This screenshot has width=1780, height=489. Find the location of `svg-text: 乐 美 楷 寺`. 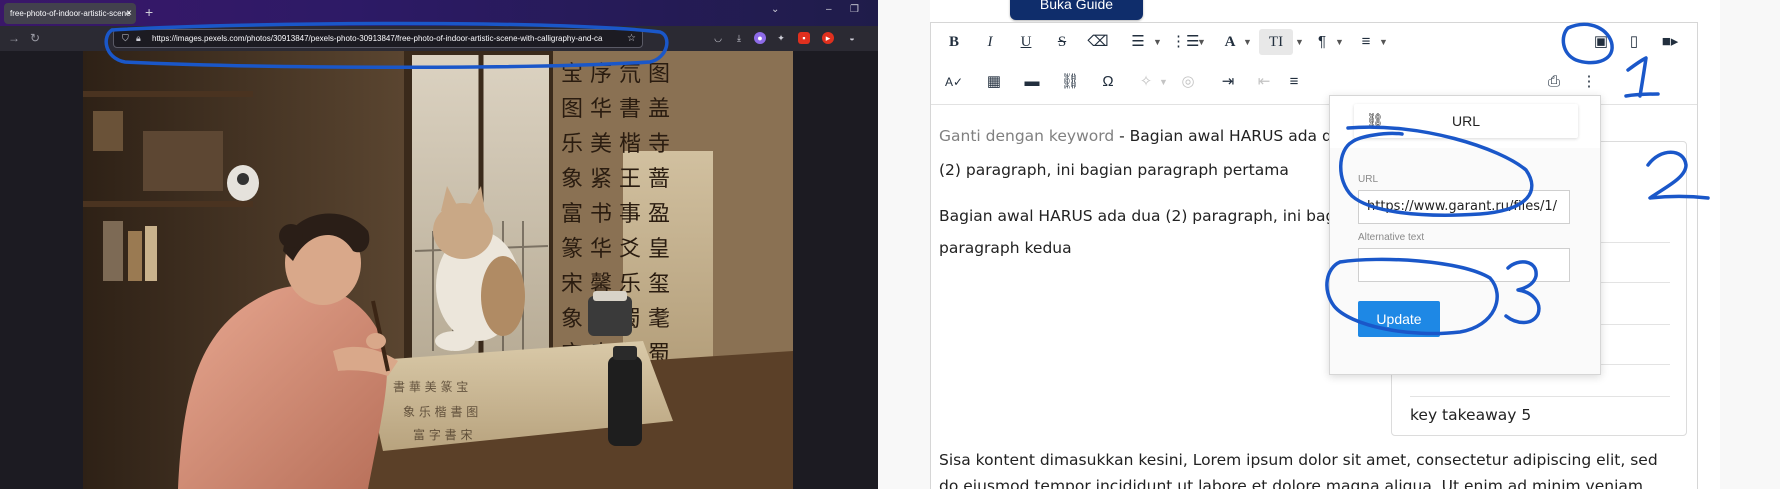

svg-text: 乐 美 楷 寺 is located at coordinates (615, 144).